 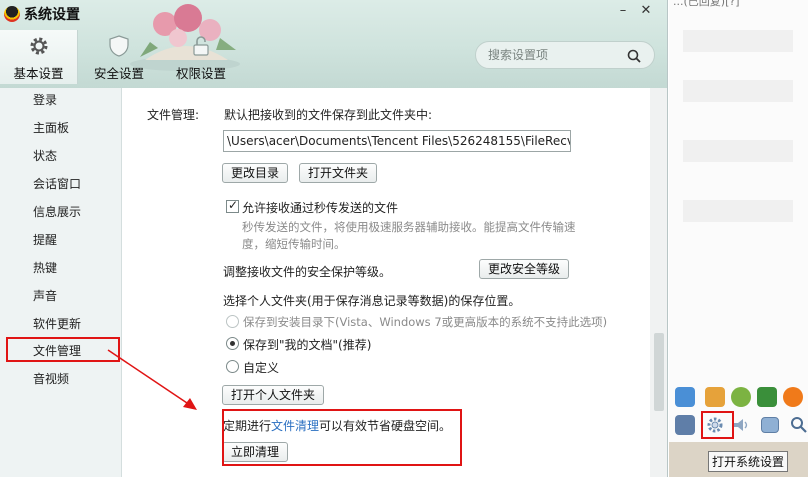 I want to click on security-guard-icon, so click(x=767, y=397).